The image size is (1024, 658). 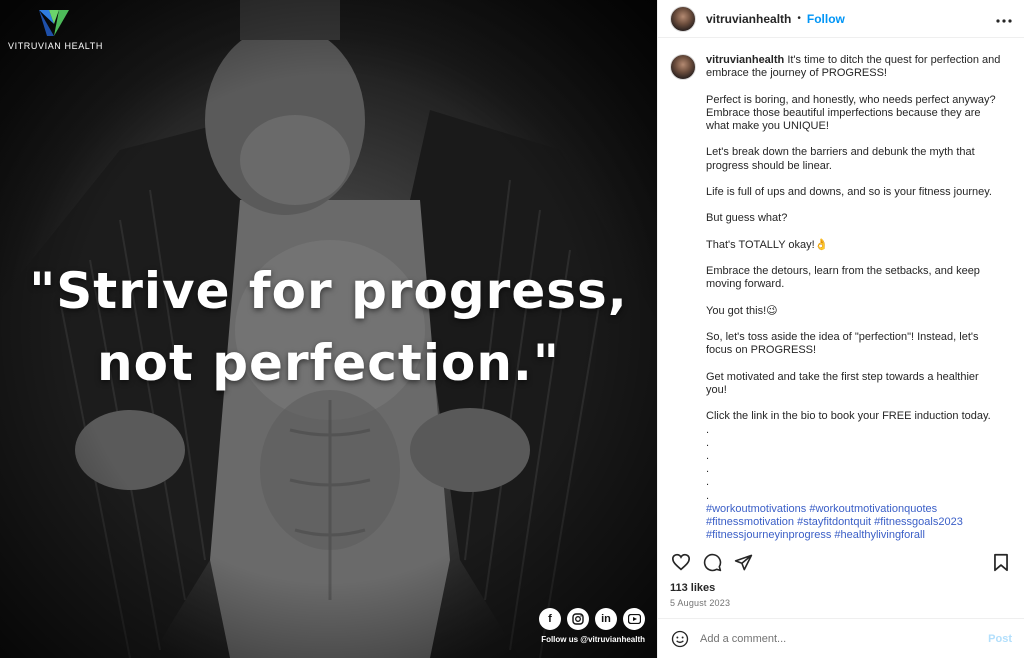 What do you see at coordinates (1004, 19) in the screenshot?
I see `more-options-icon` at bounding box center [1004, 19].